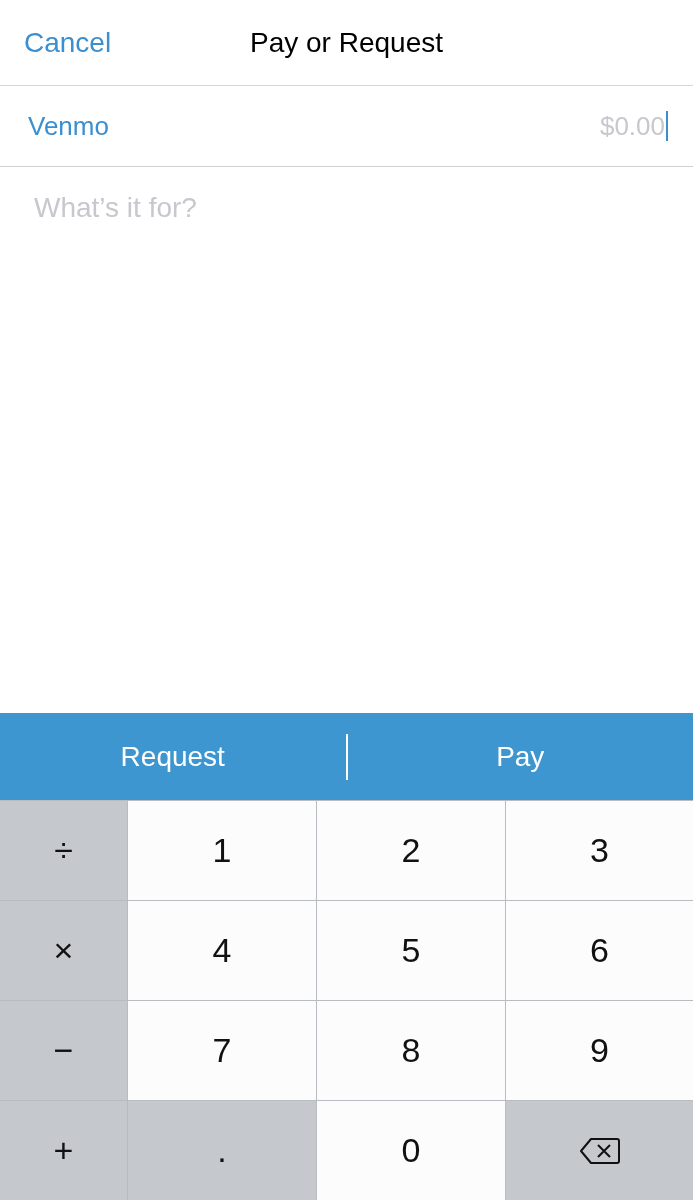 The width and height of the screenshot is (693, 1200). Describe the element at coordinates (222, 1150) in the screenshot. I see `keypad-key: .` at that location.